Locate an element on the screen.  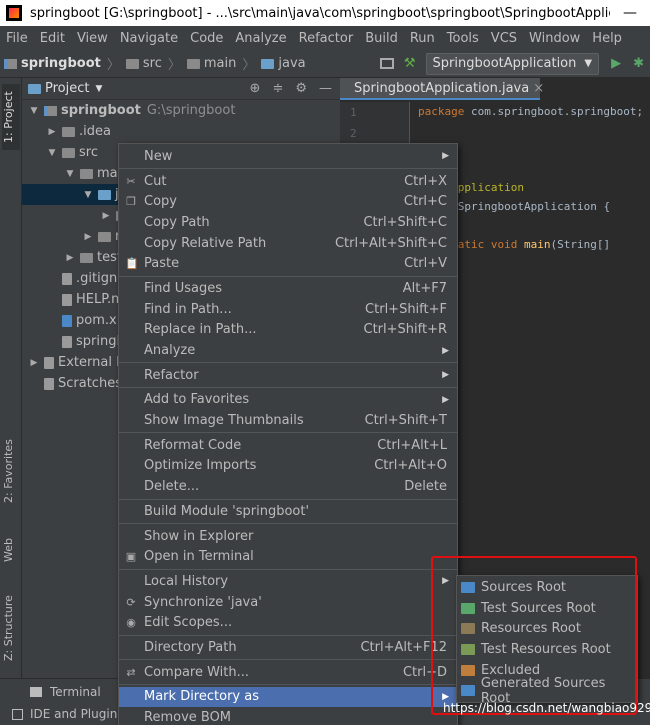
menu-item-label: Cut is located at coordinates (155, 181).